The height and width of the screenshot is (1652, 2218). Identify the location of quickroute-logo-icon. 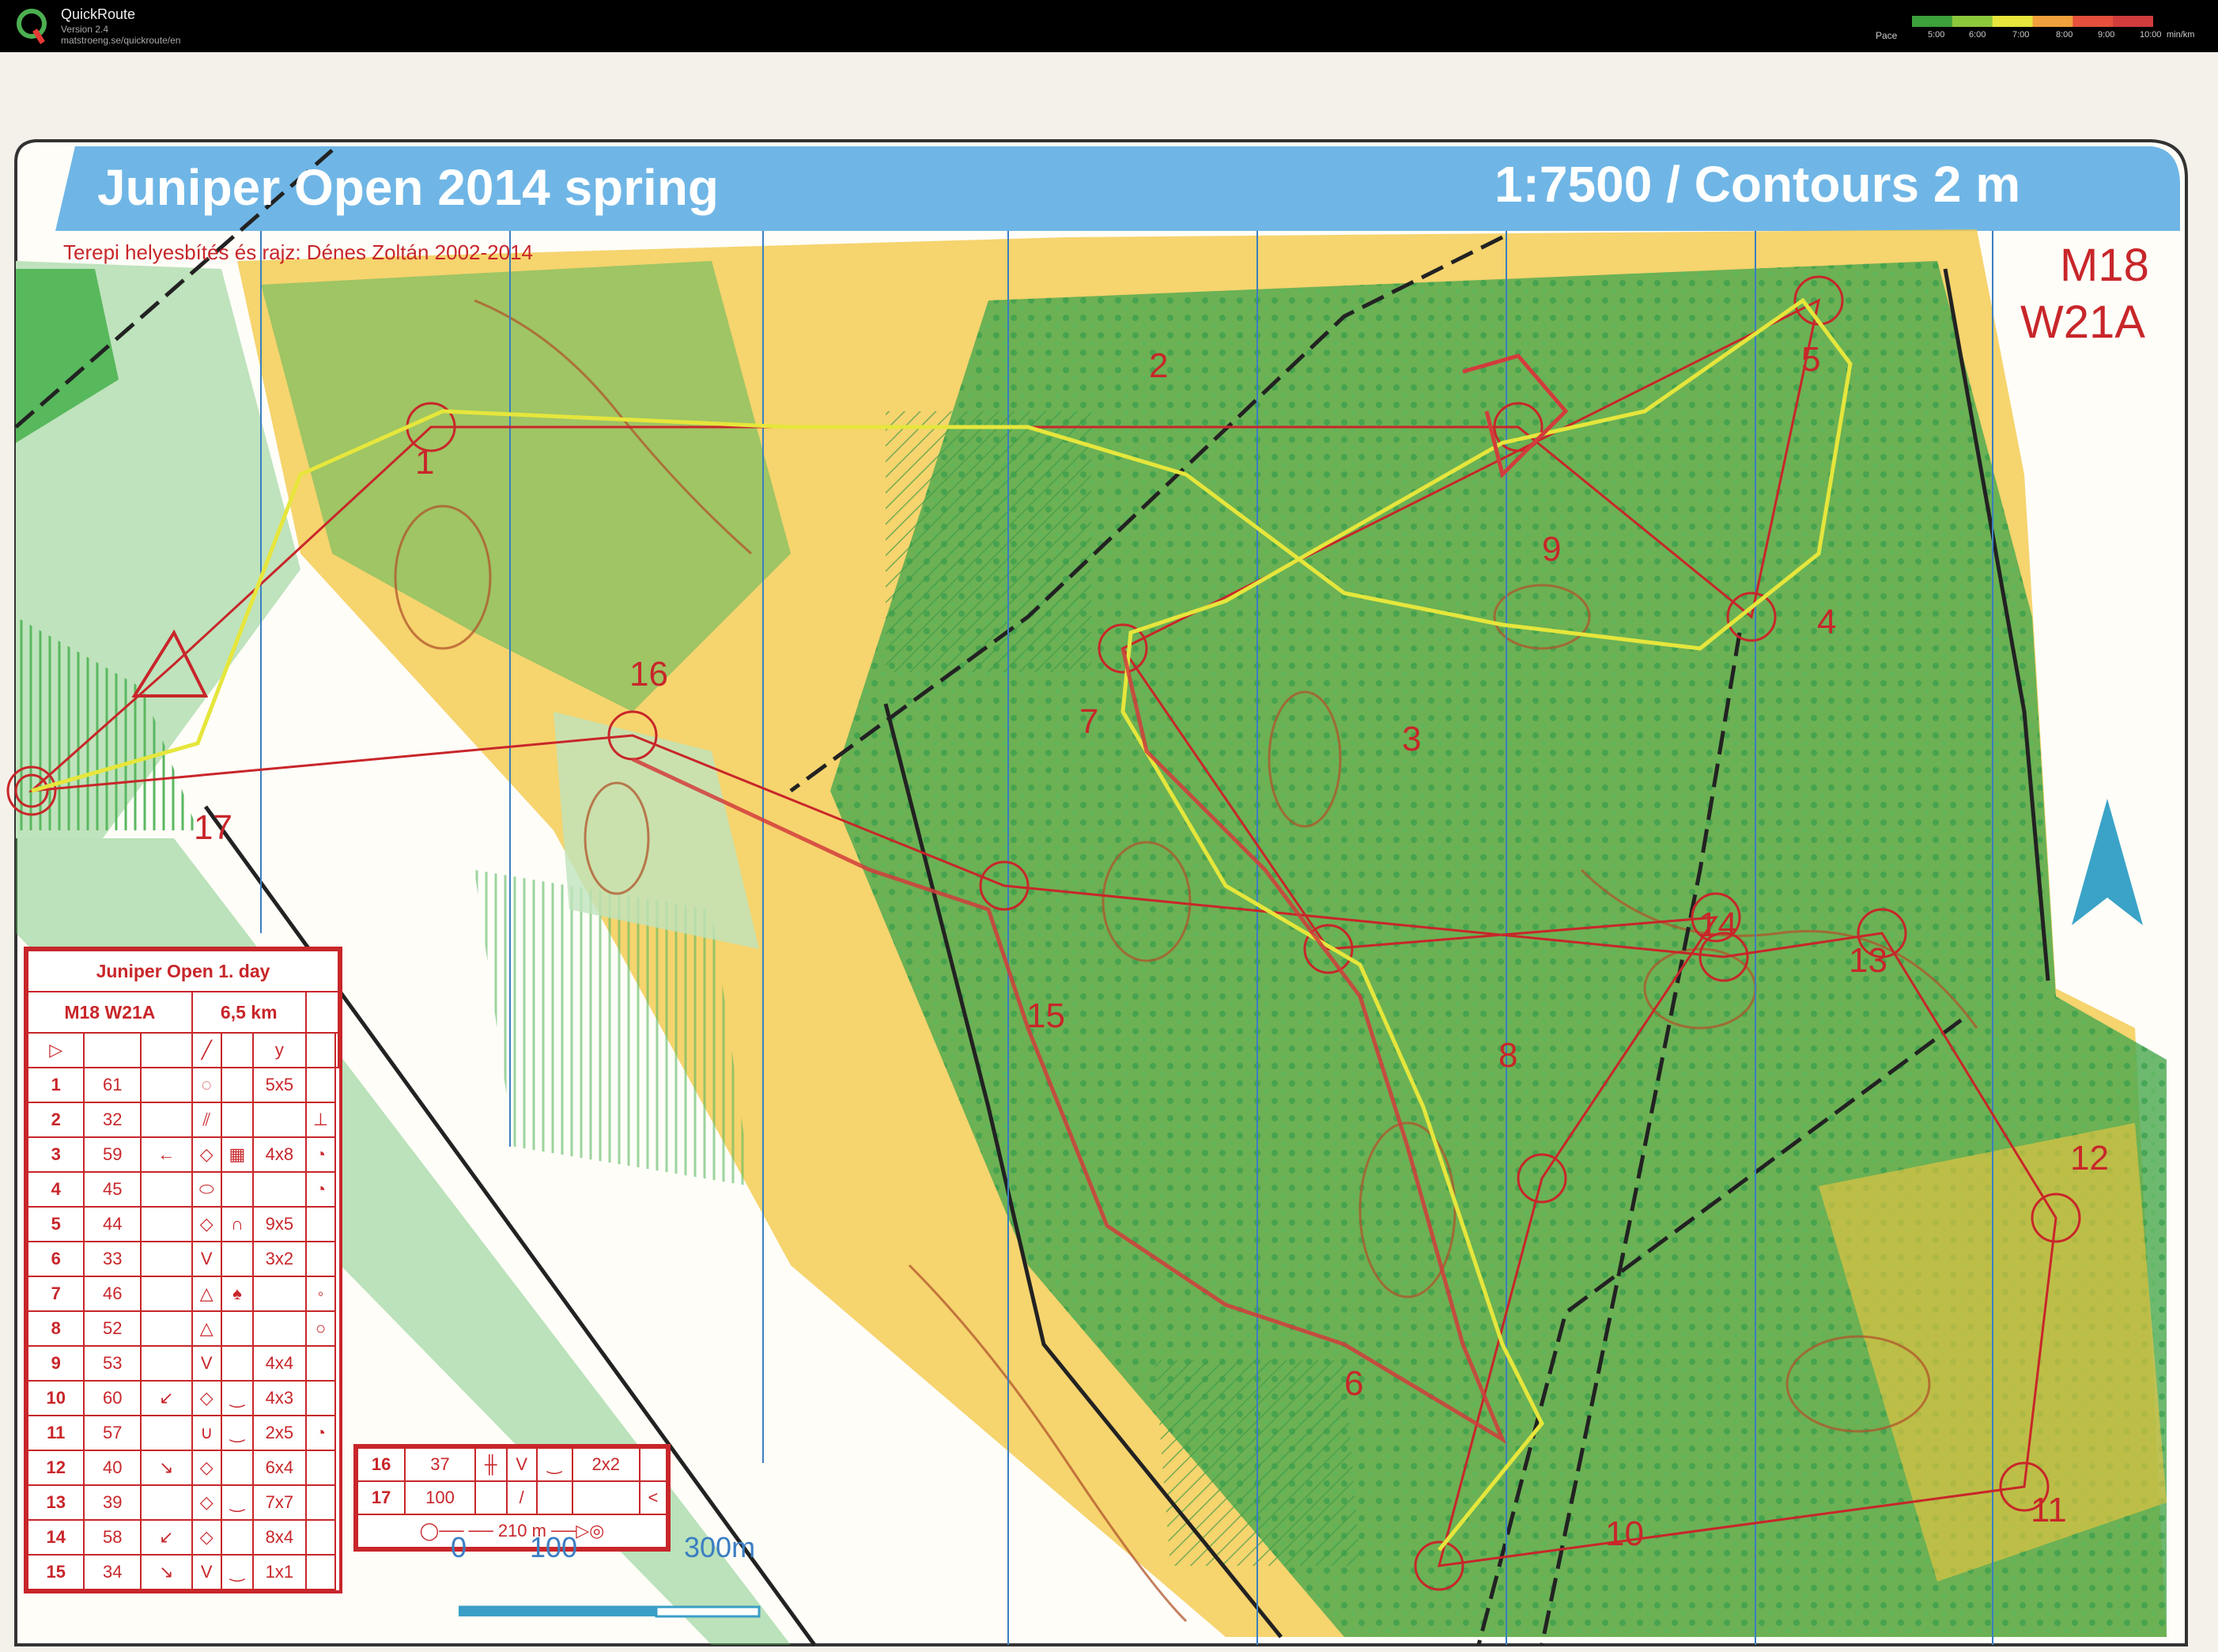
(32, 26).